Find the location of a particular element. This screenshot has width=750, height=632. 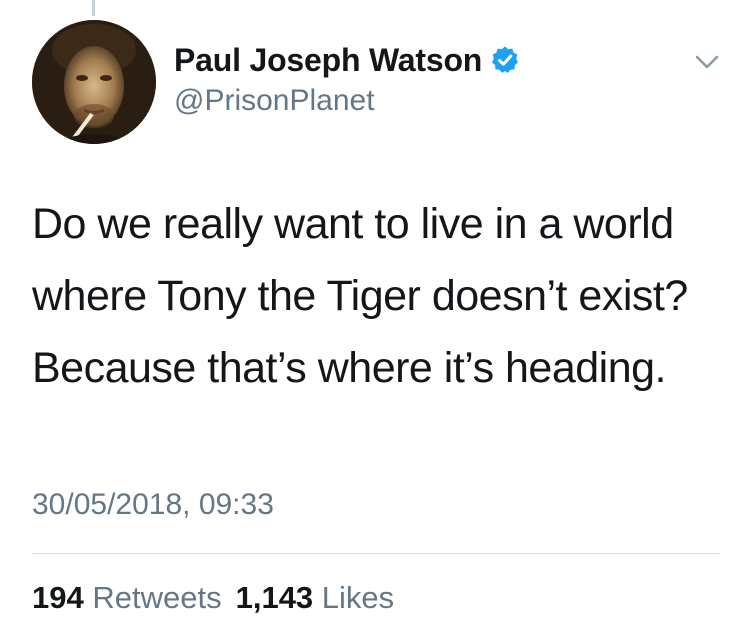

likes-stat: 1,143 Likes is located at coordinates (315, 597).